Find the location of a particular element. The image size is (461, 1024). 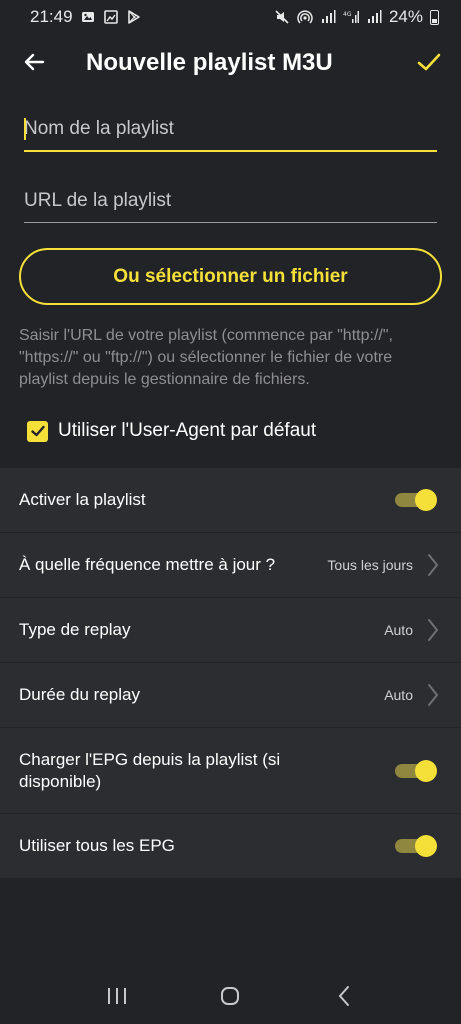

recent-apps-icon is located at coordinates (116, 996).